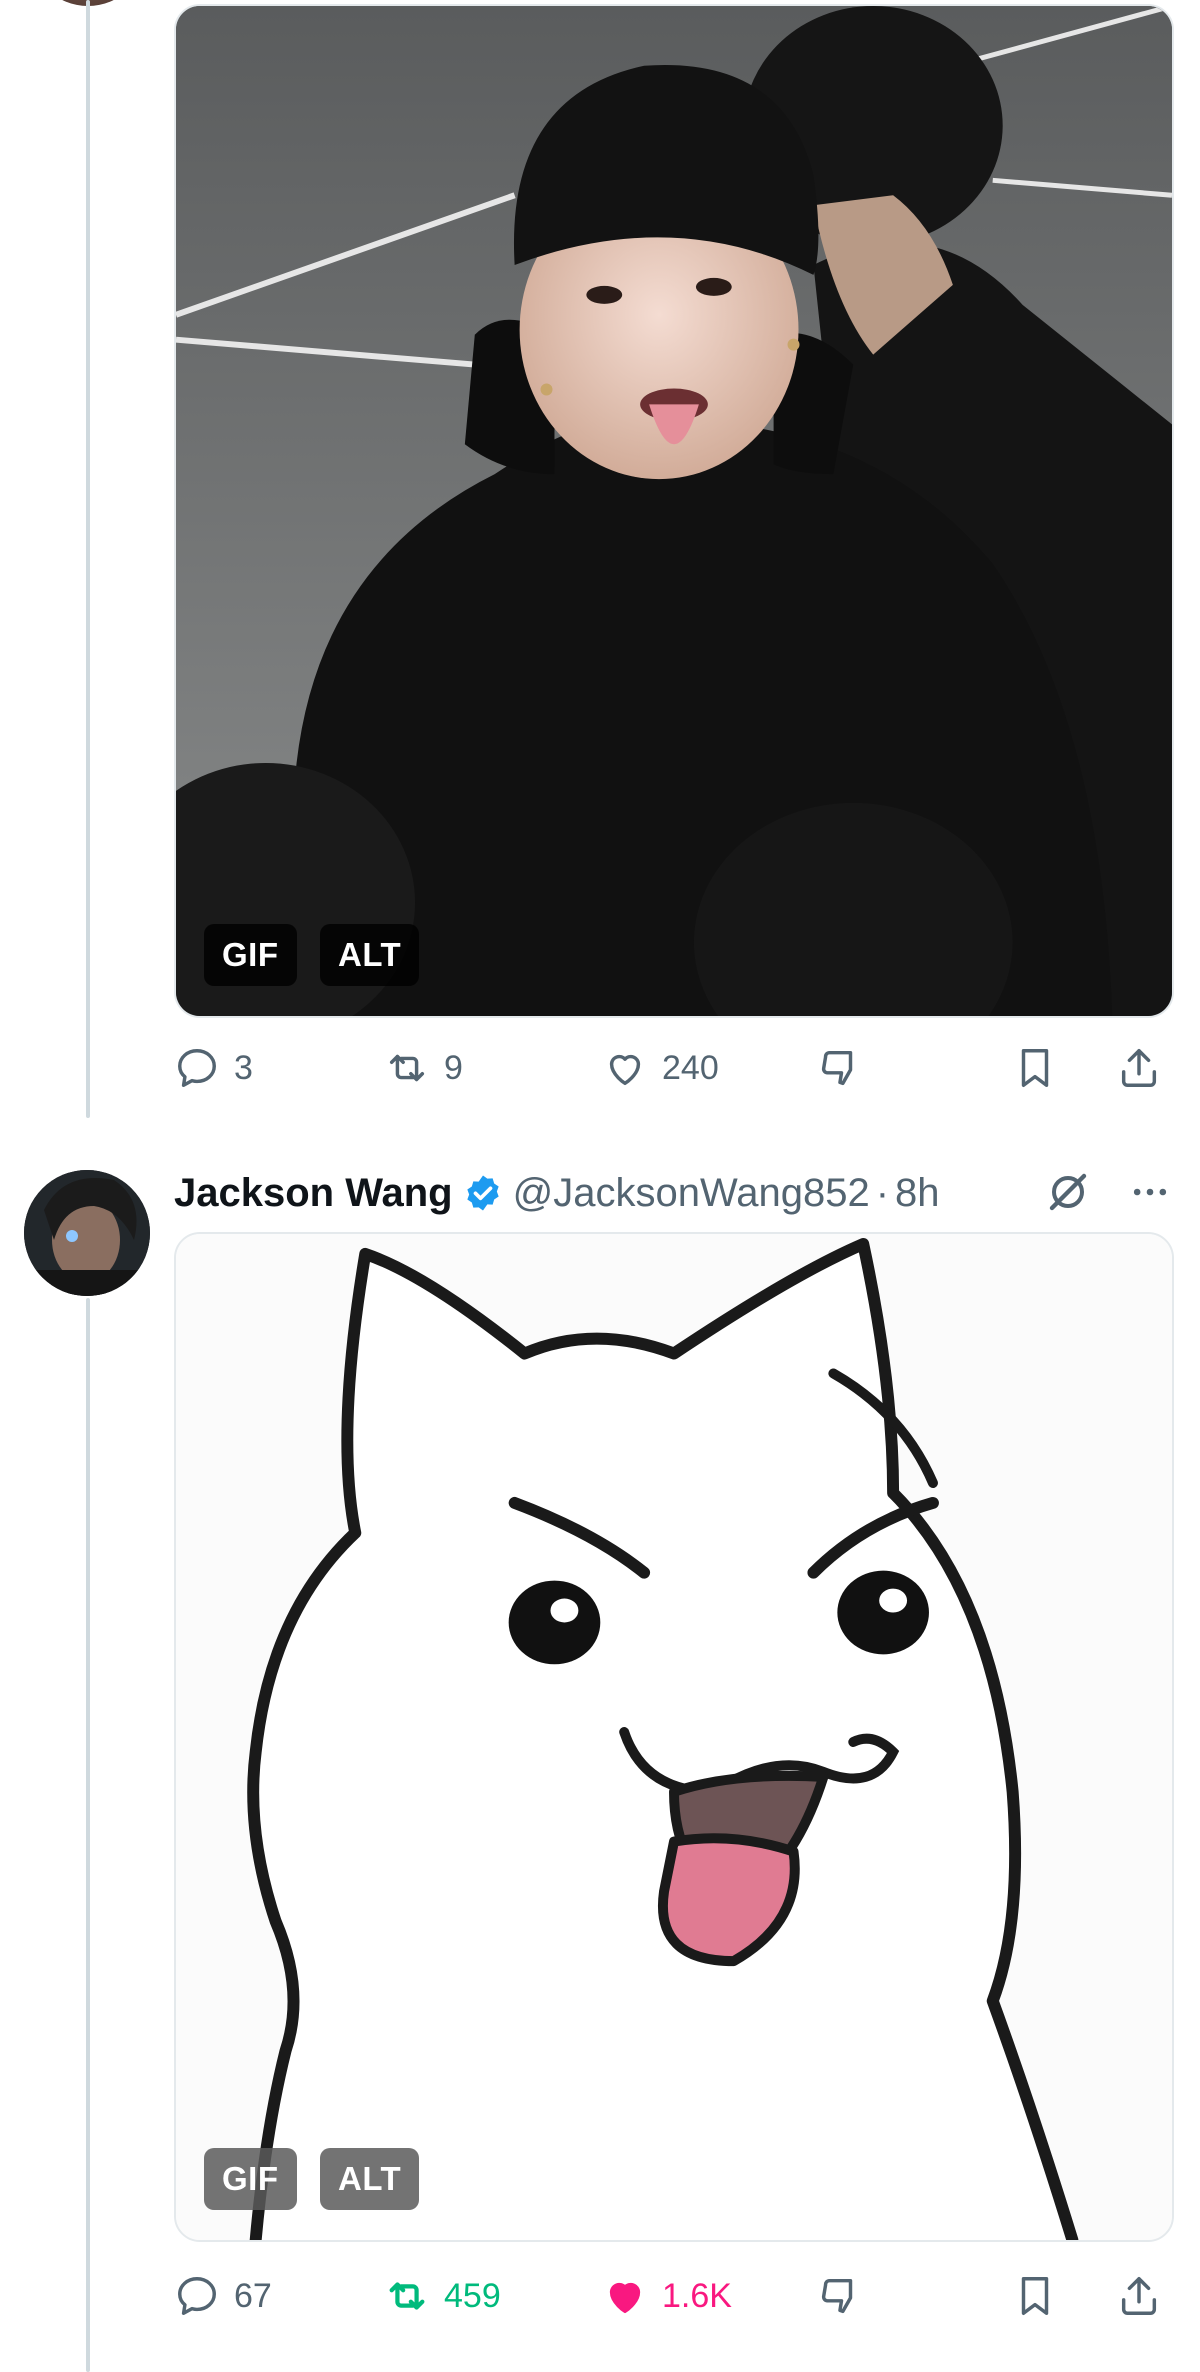 Image resolution: width=1200 pixels, height=2372 pixels. I want to click on tweet1-action-bar: 3 9 240, so click(674, 1068).